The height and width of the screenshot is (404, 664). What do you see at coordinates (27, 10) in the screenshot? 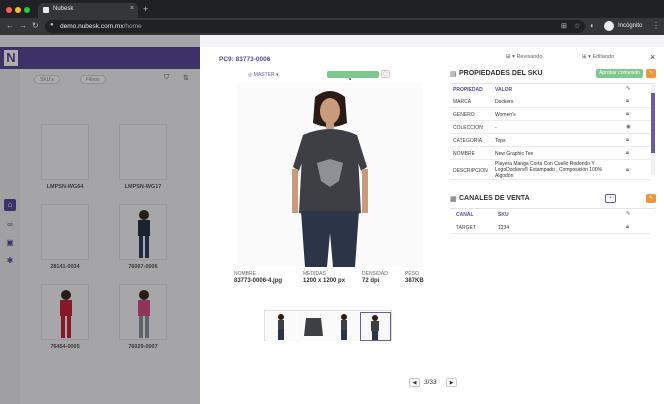
I see `maximize-window-icon` at bounding box center [27, 10].